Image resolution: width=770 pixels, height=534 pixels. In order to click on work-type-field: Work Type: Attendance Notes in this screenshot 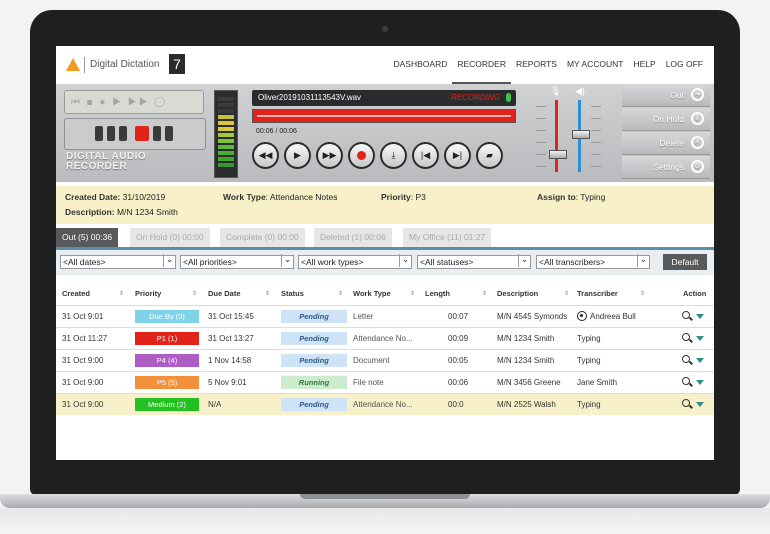, I will do `click(280, 197)`.